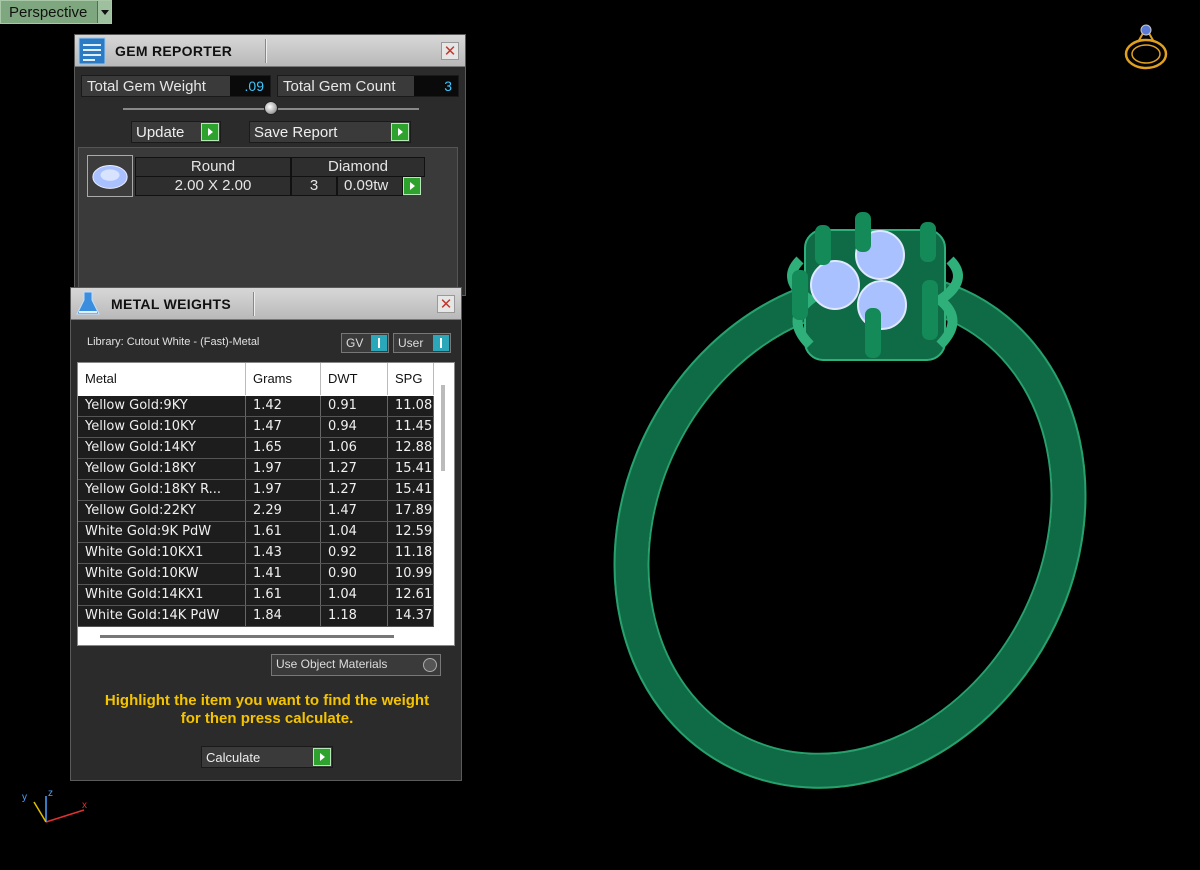 Image resolution: width=1200 pixels, height=870 pixels. Describe the element at coordinates (171, 303) in the screenshot. I see `metal-weights-title: METAL WEIGHTS` at that location.